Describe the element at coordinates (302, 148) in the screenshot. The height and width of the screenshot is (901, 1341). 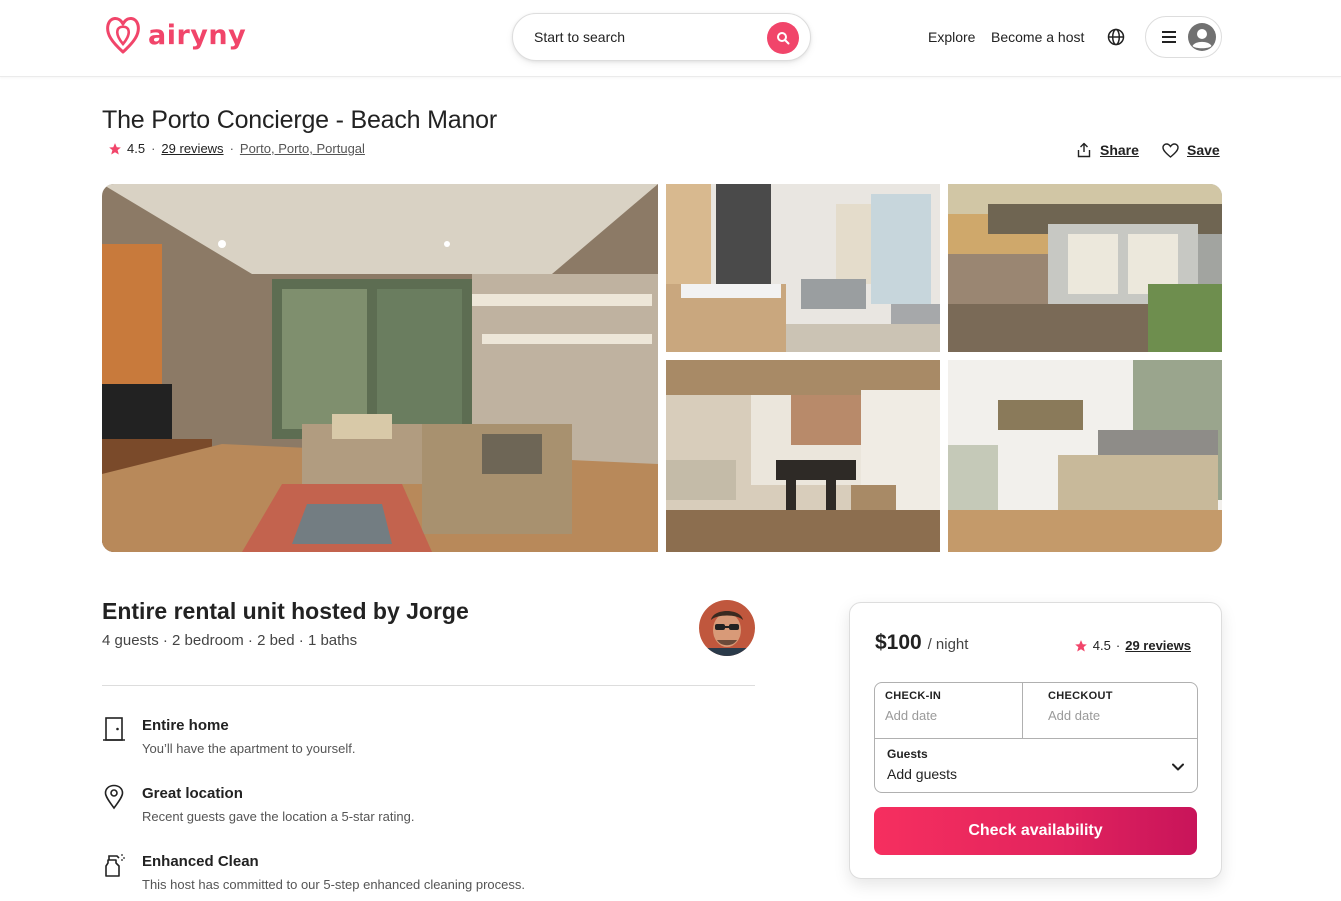
I see `listing-location-link: Porto, Porto, Portugal` at that location.